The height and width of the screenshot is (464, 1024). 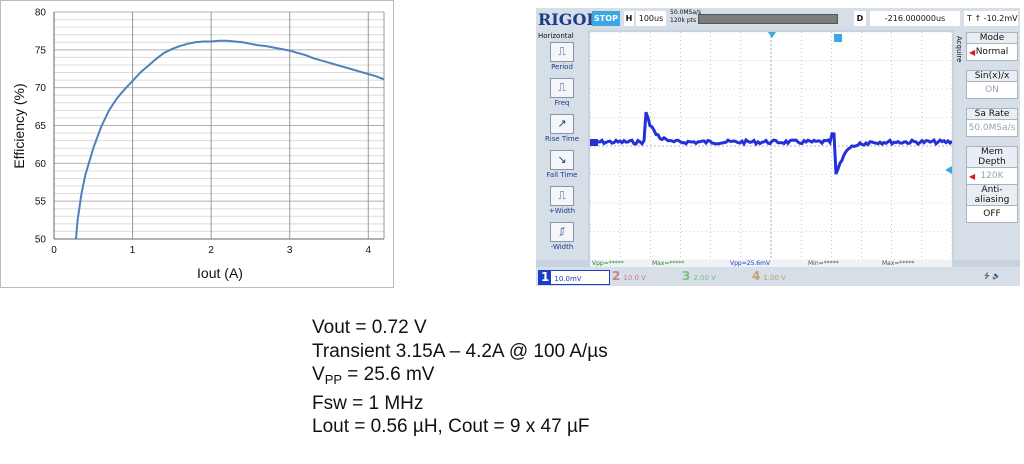 I want to click on channel-bar: 1 10.0mV 2 10.0 V 3 2.00 V 4 1.00 V ⭍ 🔈, so click(x=778, y=276).